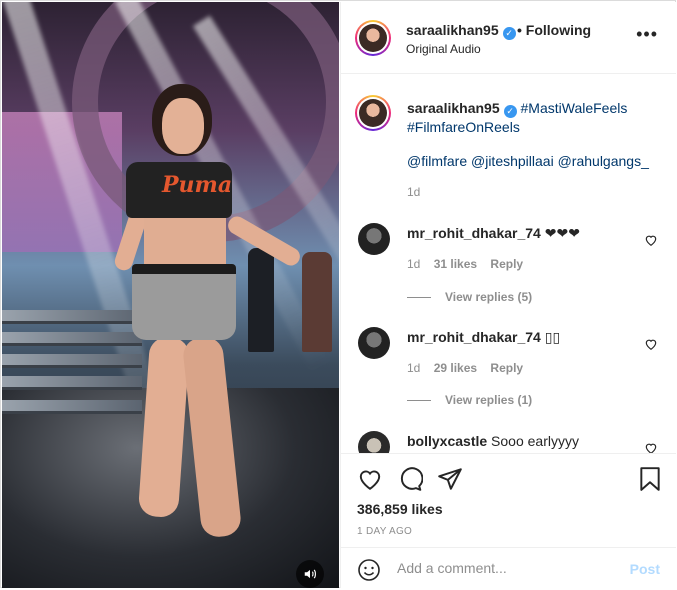 This screenshot has height=590, width=677. What do you see at coordinates (574, 108) in the screenshot?
I see `hashtag-link: #MastiWaleFeels` at bounding box center [574, 108].